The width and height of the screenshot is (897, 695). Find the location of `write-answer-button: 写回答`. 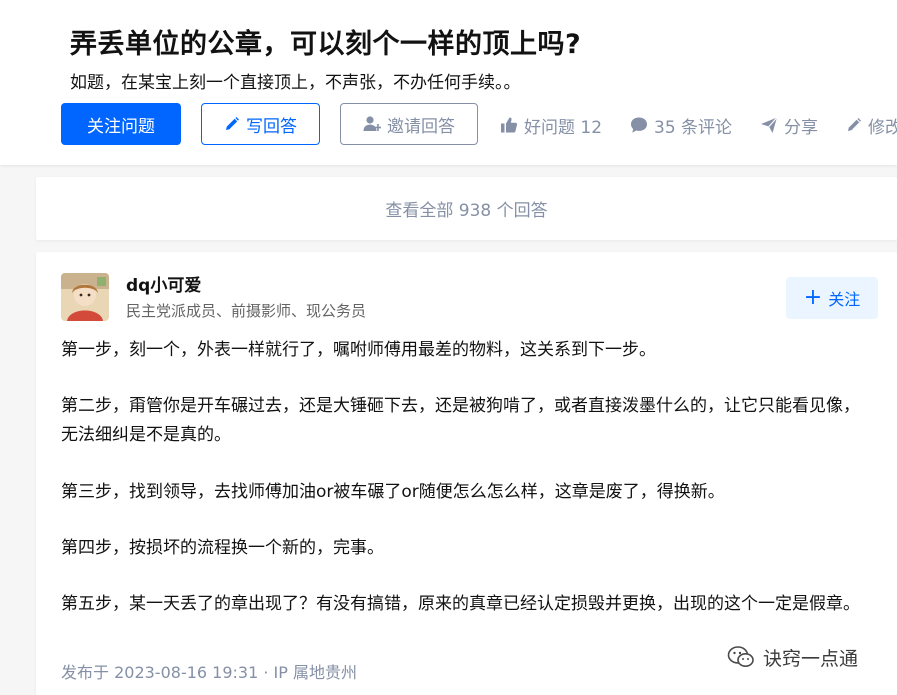

write-answer-button: 写回答 is located at coordinates (260, 124).